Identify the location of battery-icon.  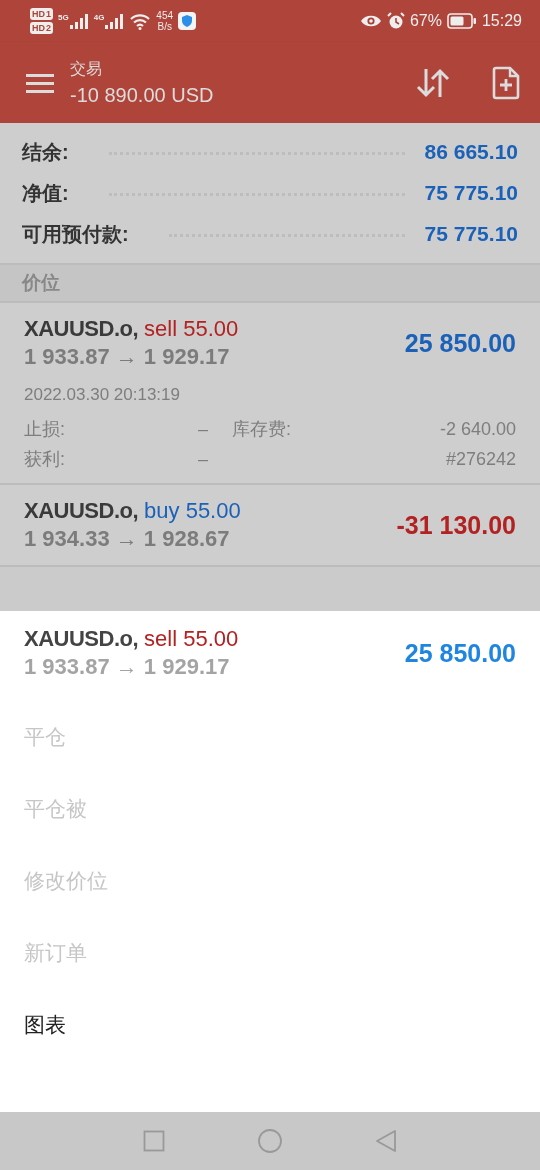
(461, 21).